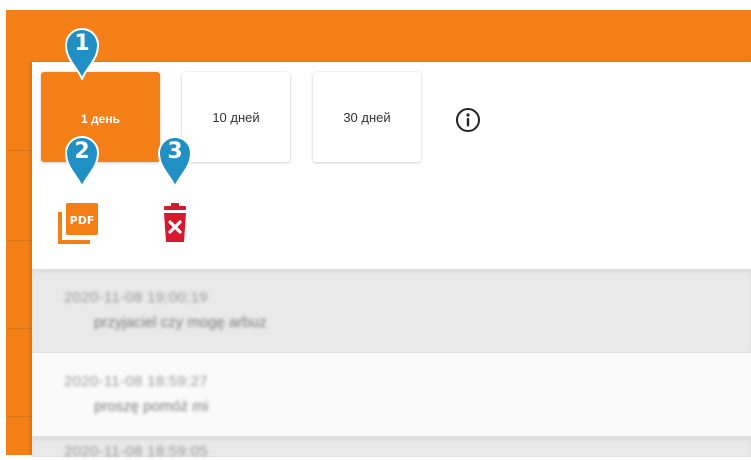 The height and width of the screenshot is (460, 751). I want to click on range-30-days-button: 30 дней, so click(367, 117).